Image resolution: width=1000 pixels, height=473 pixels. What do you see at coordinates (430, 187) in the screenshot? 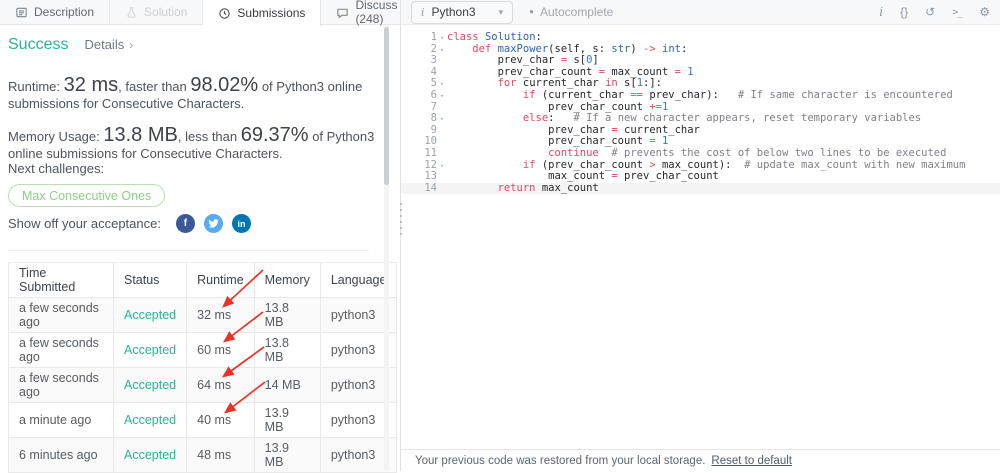
I see `line-number: 14` at bounding box center [430, 187].